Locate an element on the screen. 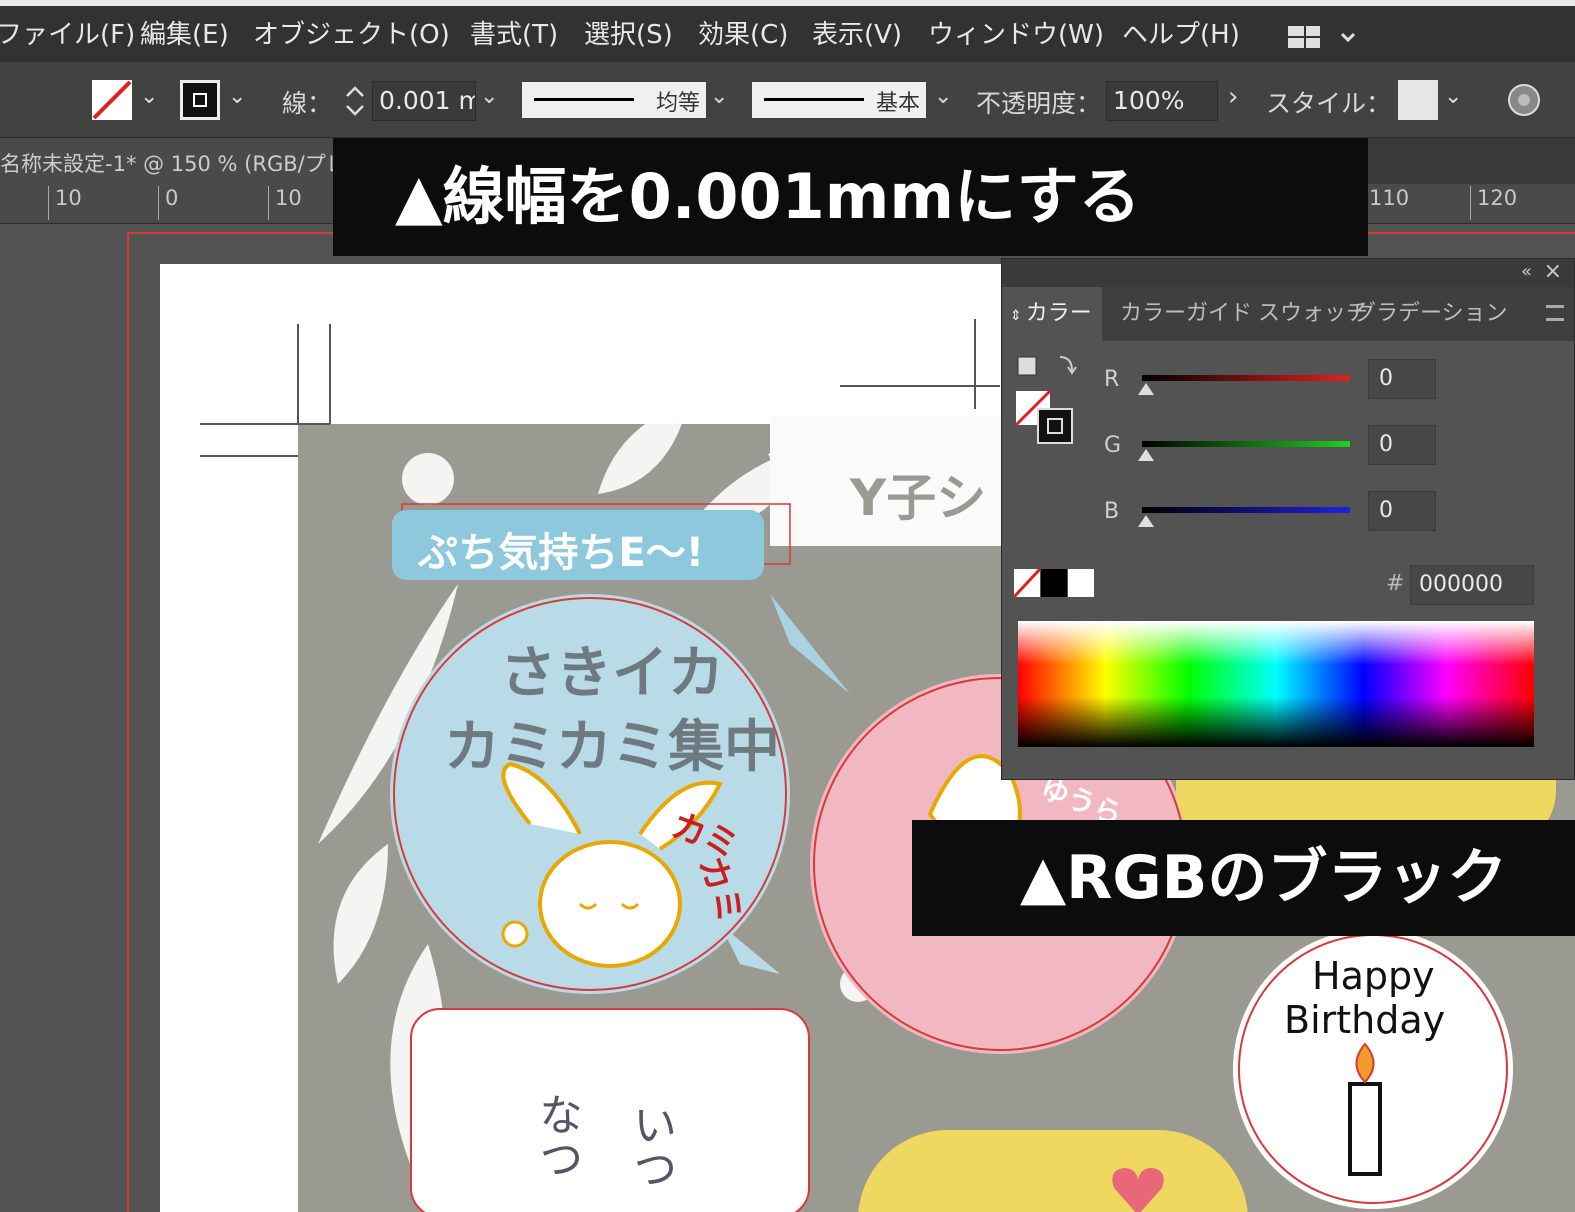 The height and width of the screenshot is (1212, 1575). slider-thumb-b is located at coordinates (1146, 521).